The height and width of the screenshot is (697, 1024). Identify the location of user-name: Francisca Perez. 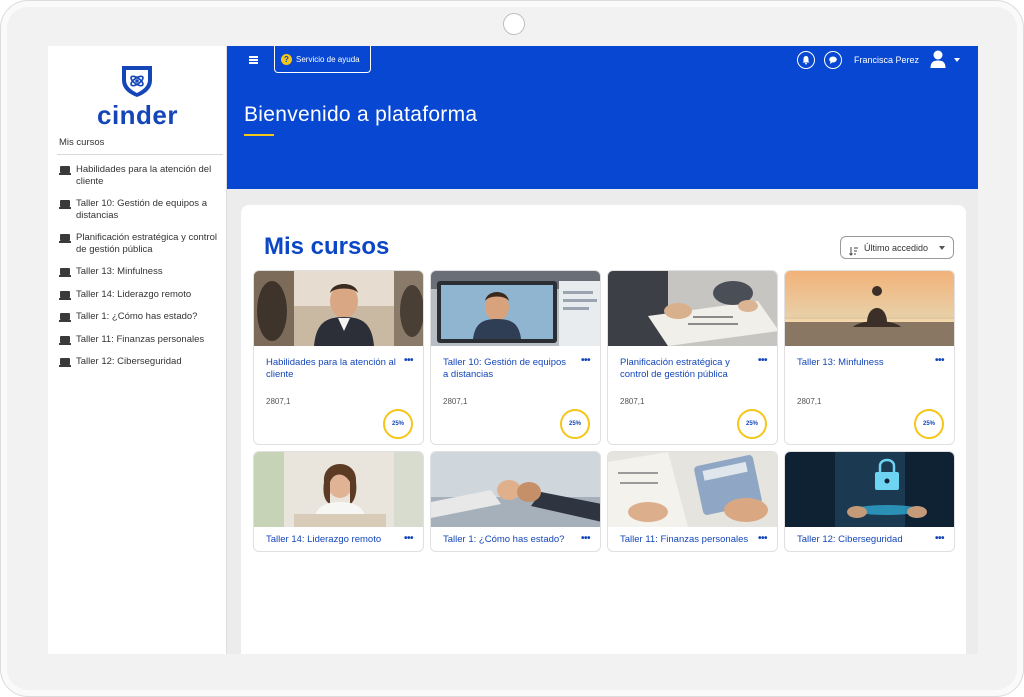
(886, 60).